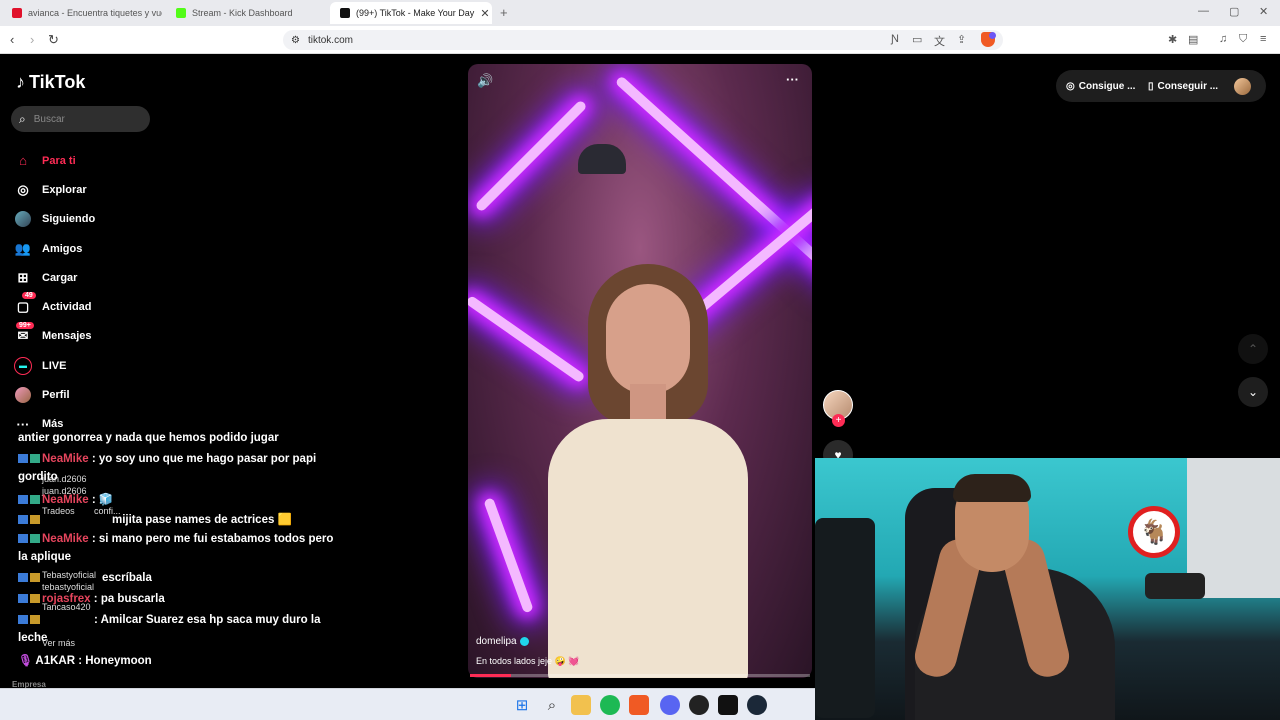  I want to click on reader-icon: Ɲ, so click(895, 39).